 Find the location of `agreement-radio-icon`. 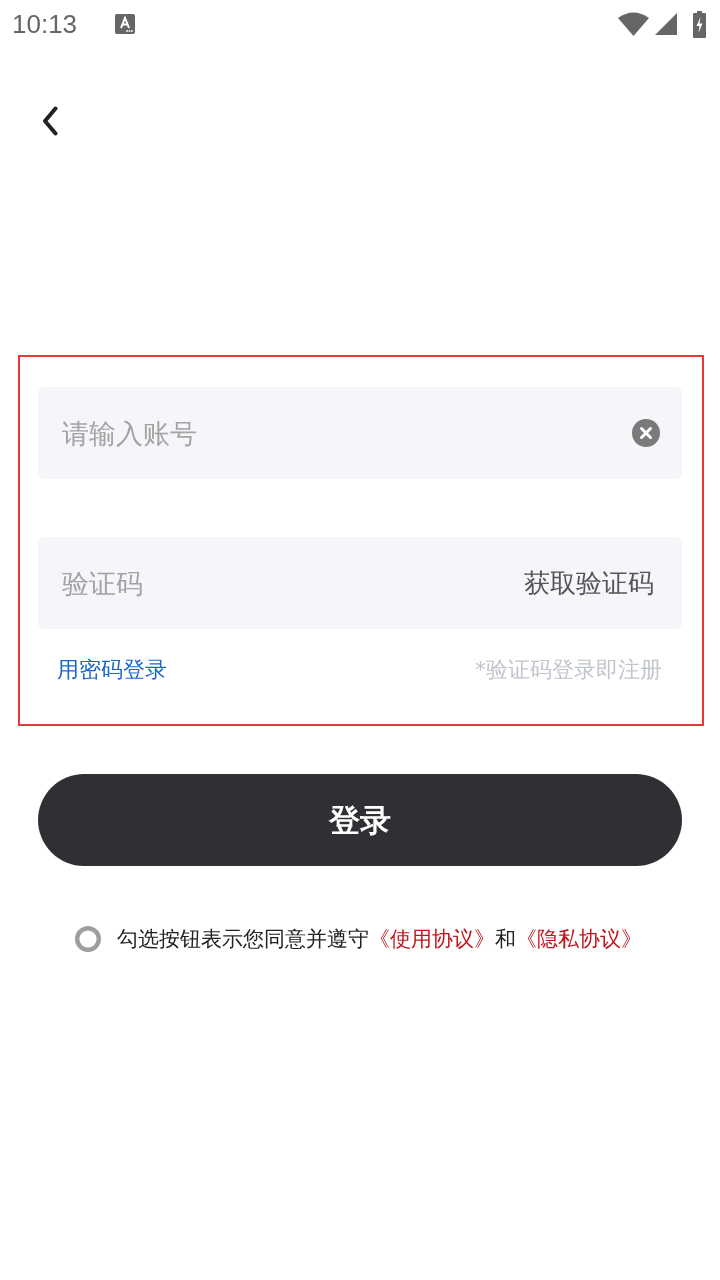

agreement-radio-icon is located at coordinates (88, 939).